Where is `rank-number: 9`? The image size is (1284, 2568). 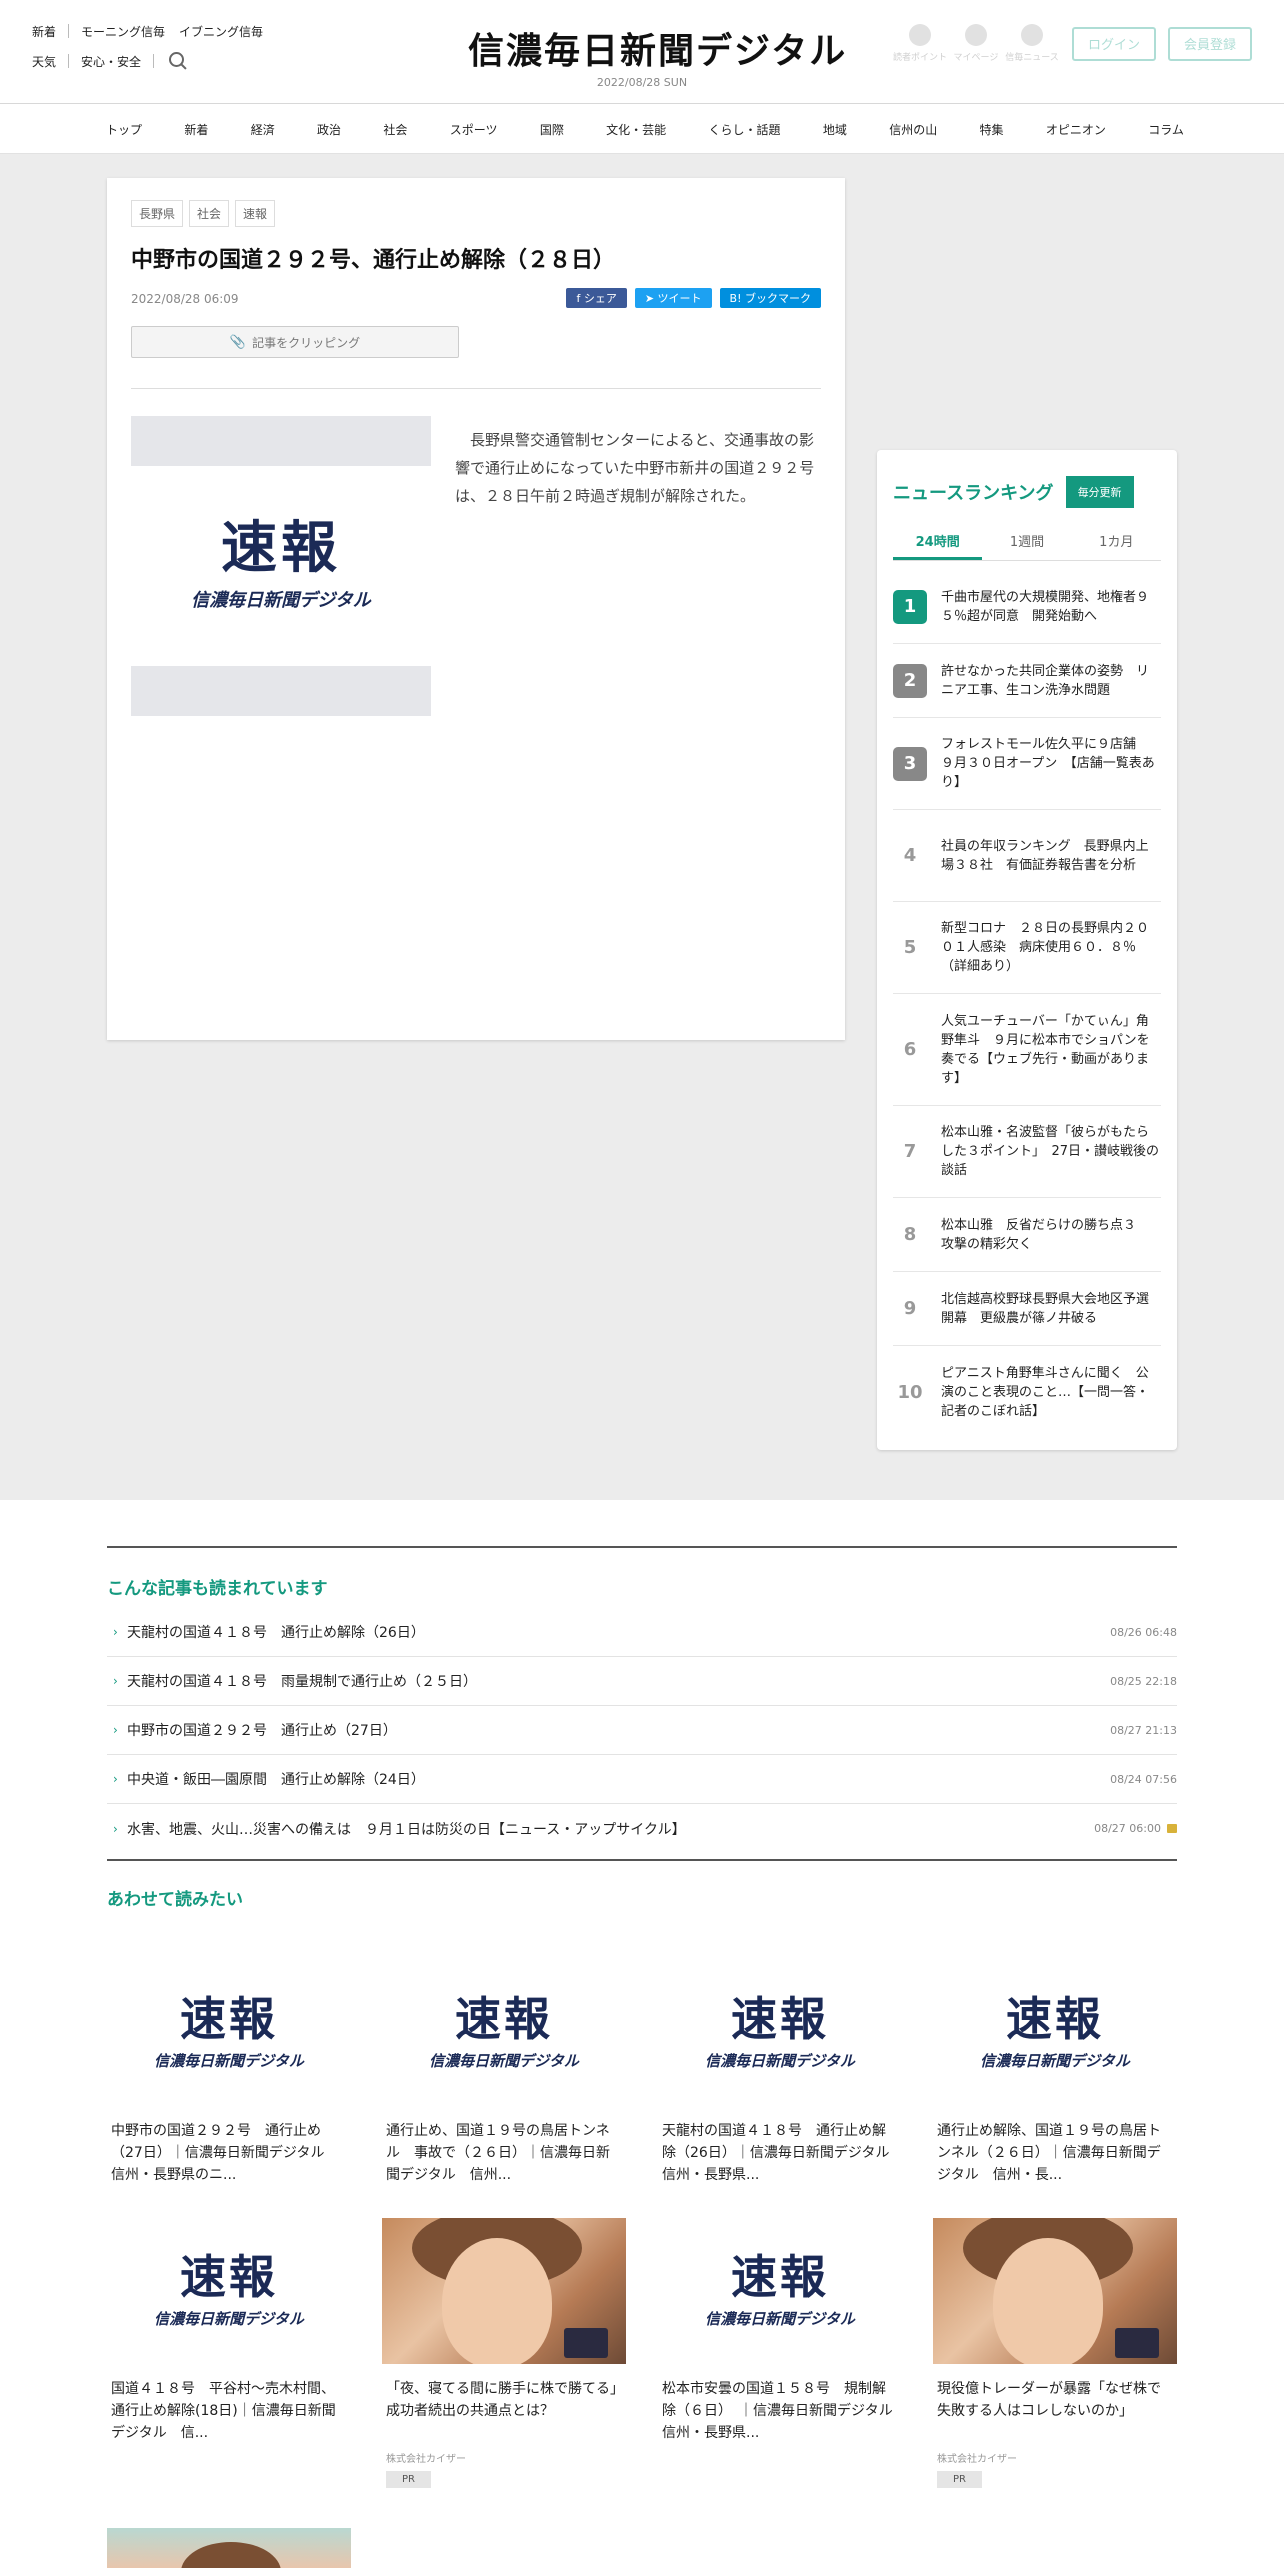
rank-number: 9 is located at coordinates (910, 1308).